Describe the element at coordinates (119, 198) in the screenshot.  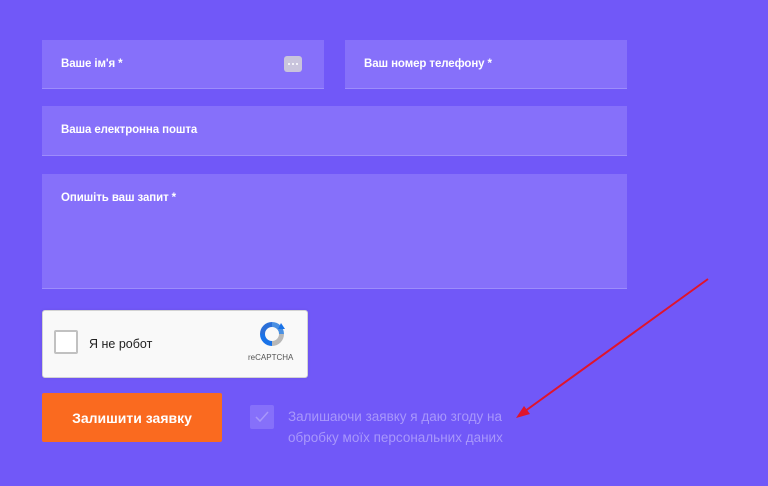
I see `message-label: Опишіть ваш запит *` at that location.